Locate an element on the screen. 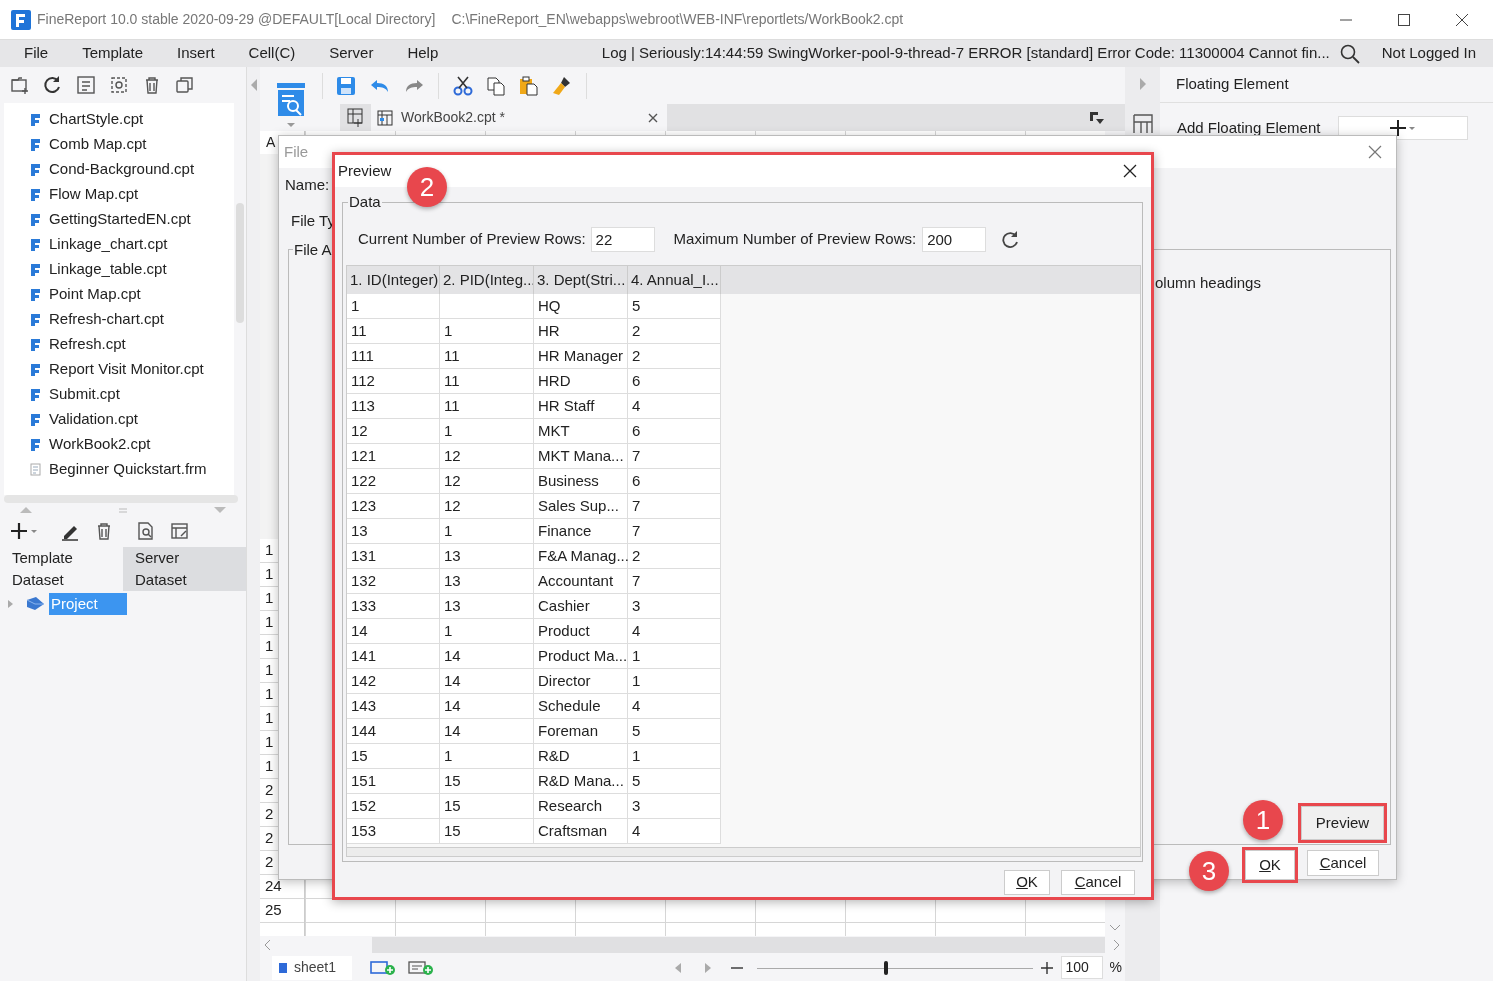  list-item: Refresh.cpt is located at coordinates (87, 344).